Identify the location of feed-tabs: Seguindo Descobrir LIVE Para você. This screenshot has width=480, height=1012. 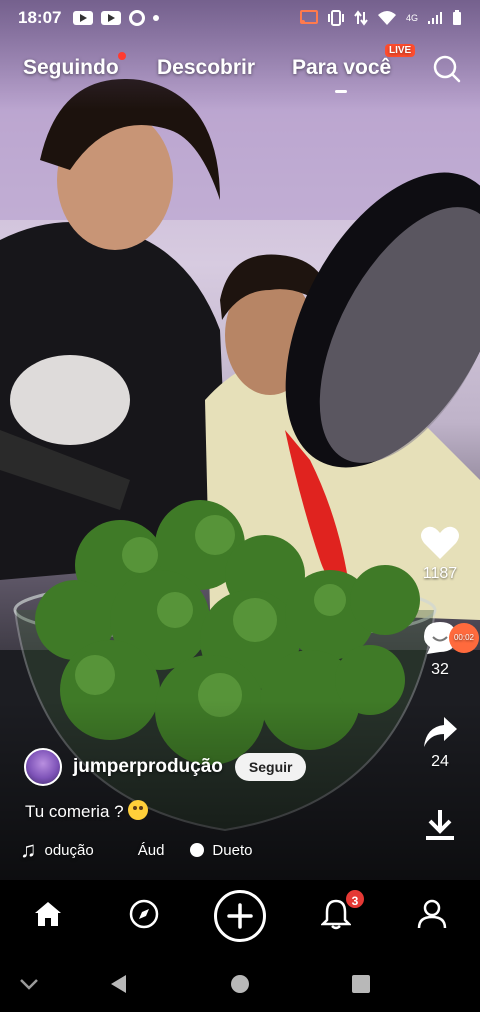
(240, 68).